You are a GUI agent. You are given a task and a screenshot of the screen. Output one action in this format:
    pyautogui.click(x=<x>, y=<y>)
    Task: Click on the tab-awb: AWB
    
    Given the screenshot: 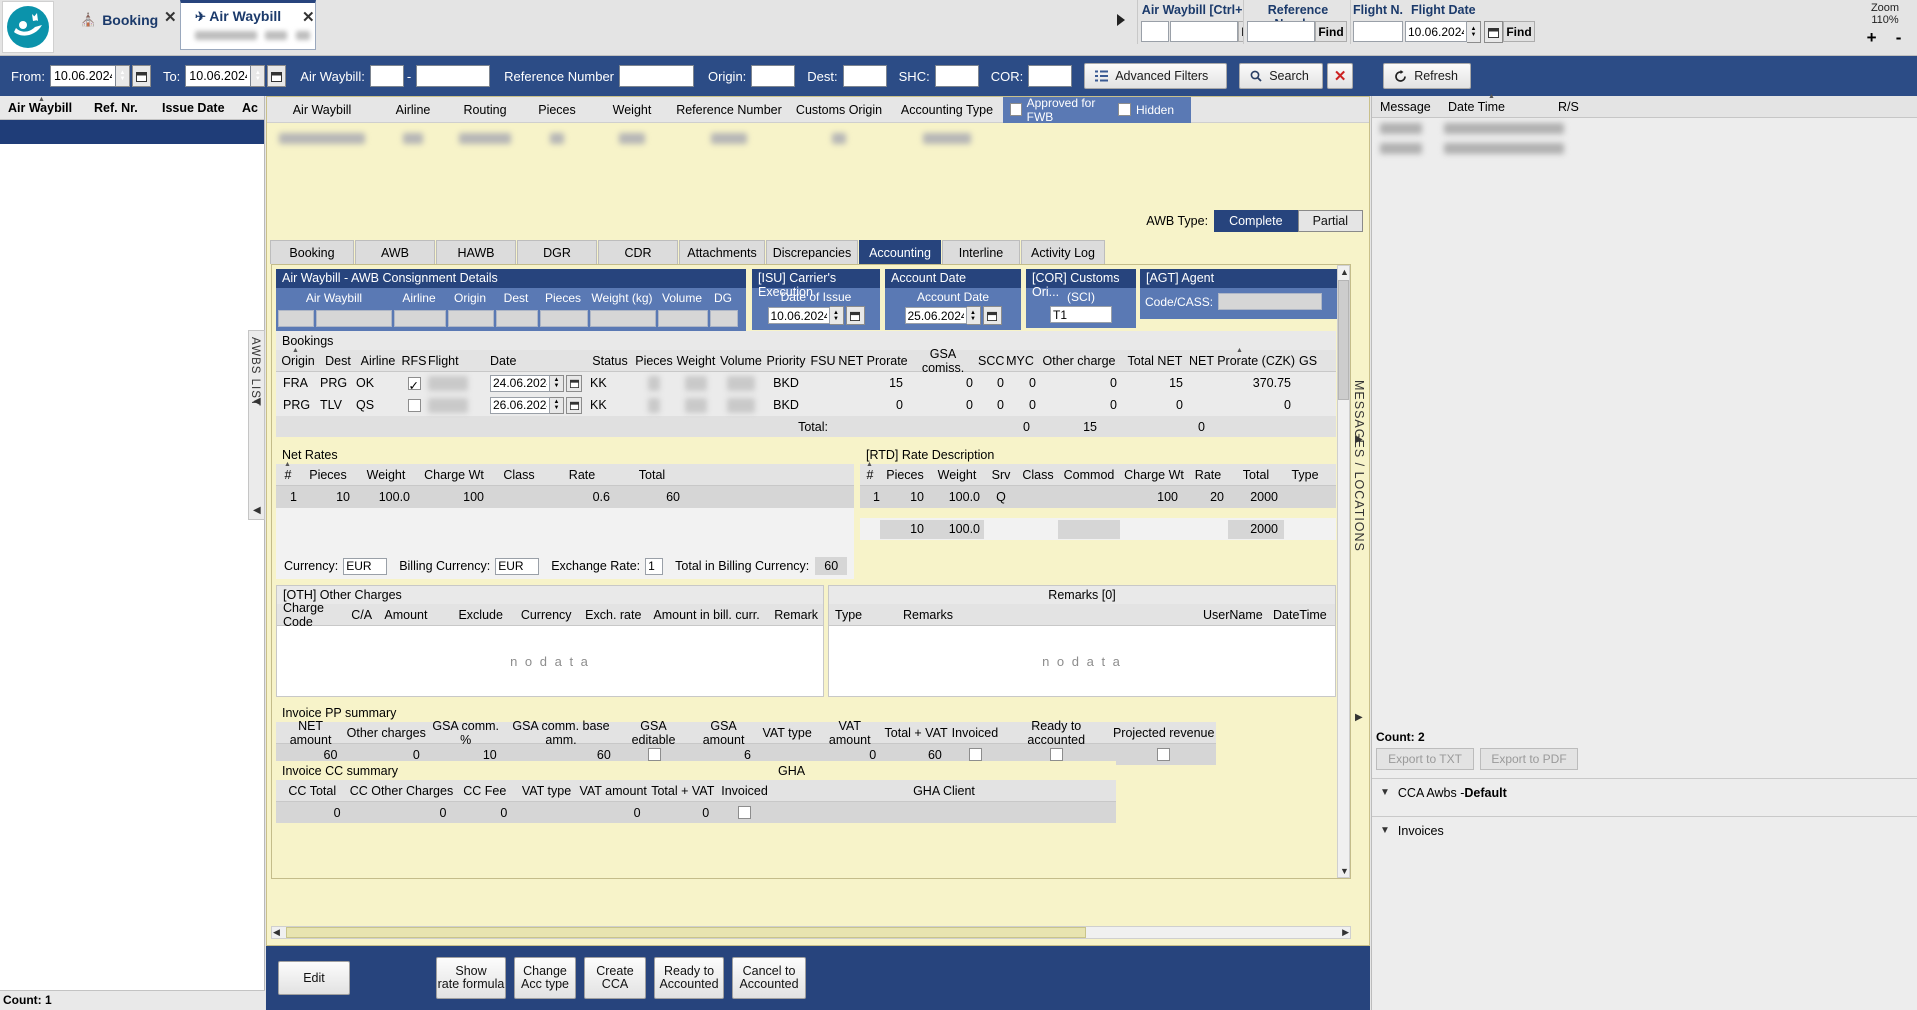 What is the action you would take?
    pyautogui.click(x=395, y=252)
    